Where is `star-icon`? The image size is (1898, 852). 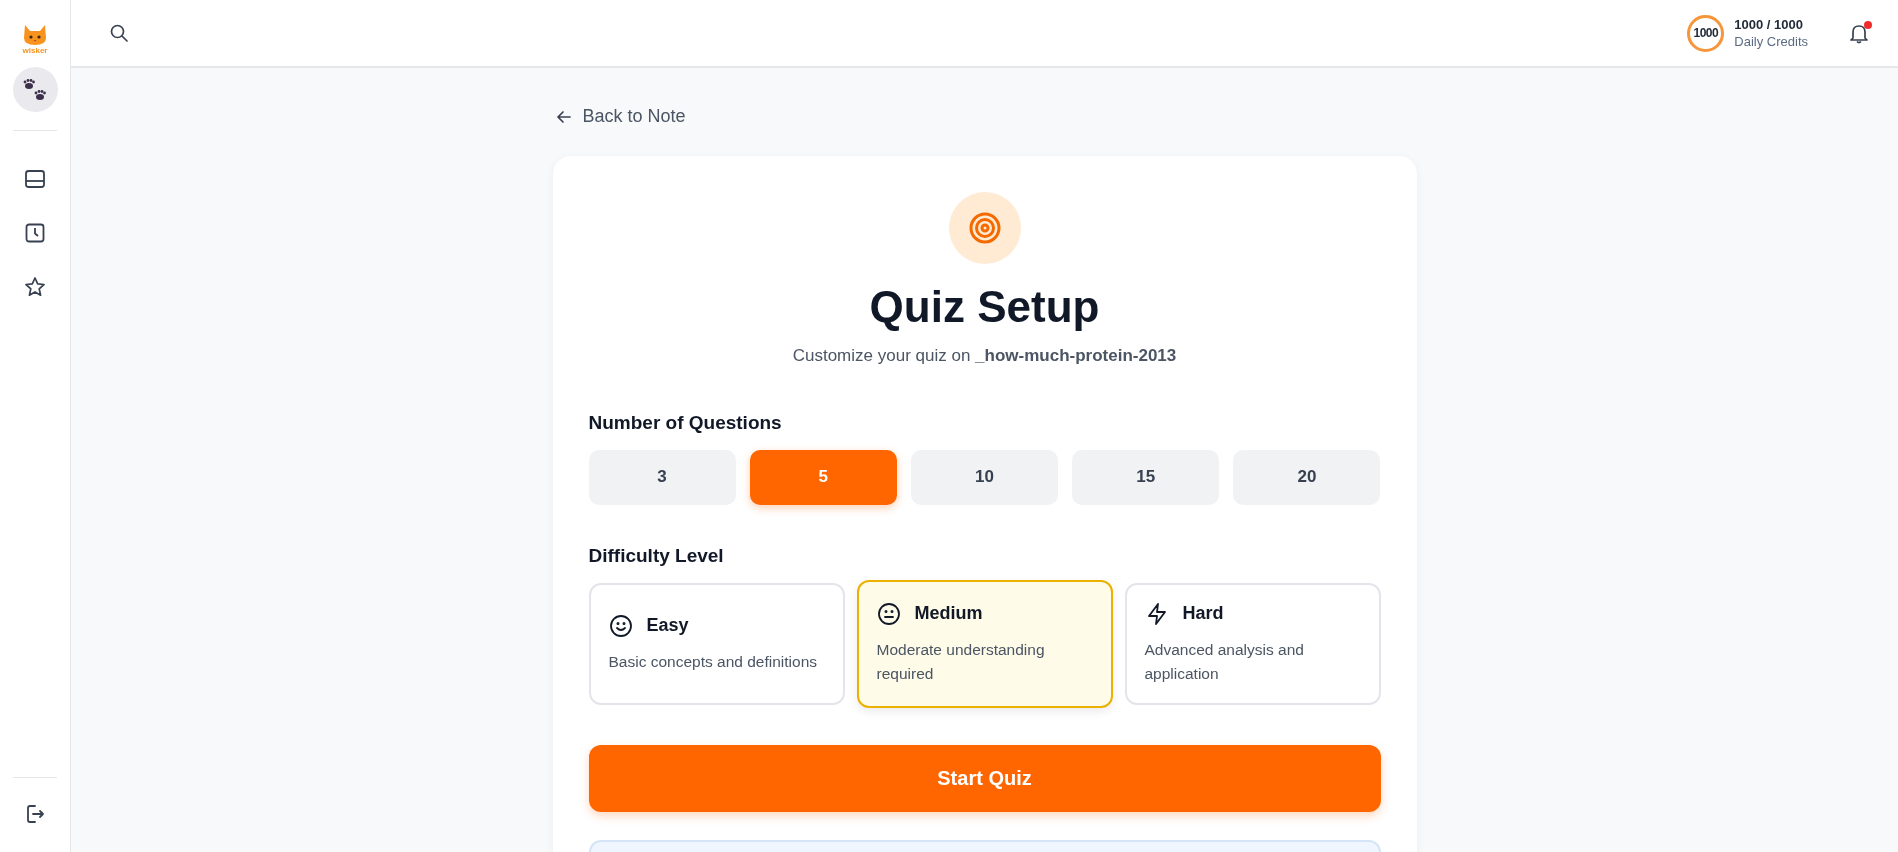 star-icon is located at coordinates (35, 287).